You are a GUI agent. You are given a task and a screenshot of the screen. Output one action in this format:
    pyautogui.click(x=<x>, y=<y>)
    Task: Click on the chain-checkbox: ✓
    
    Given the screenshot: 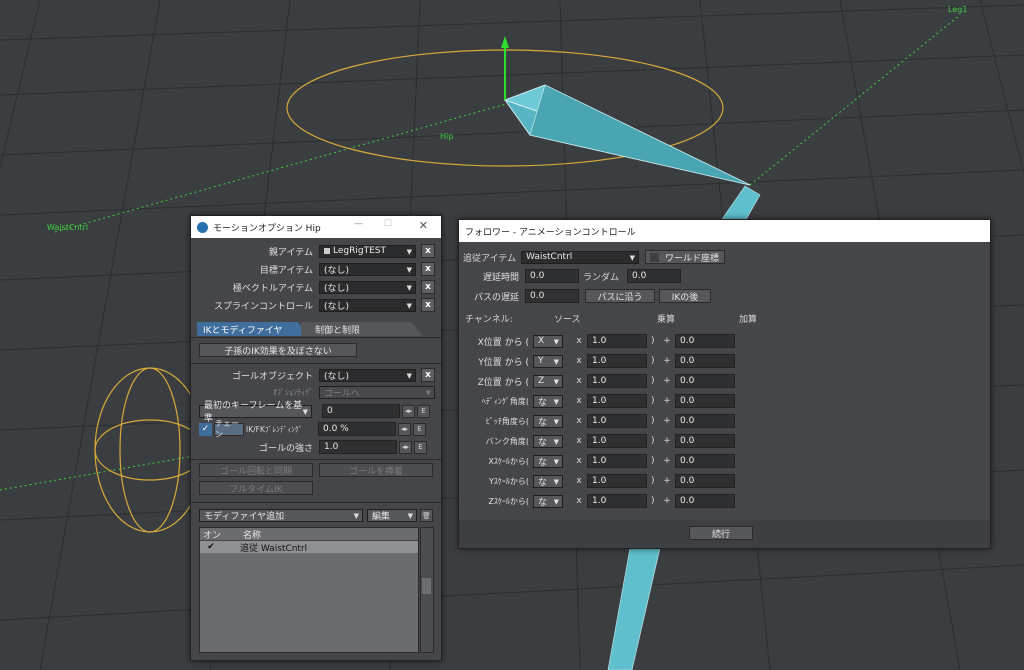 What is the action you would take?
    pyautogui.click(x=205, y=429)
    